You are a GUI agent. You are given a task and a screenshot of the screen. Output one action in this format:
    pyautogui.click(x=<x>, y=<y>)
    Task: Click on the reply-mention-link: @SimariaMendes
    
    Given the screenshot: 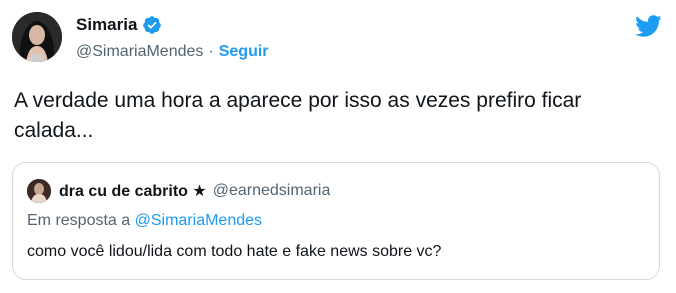 What is the action you would take?
    pyautogui.click(x=198, y=220)
    